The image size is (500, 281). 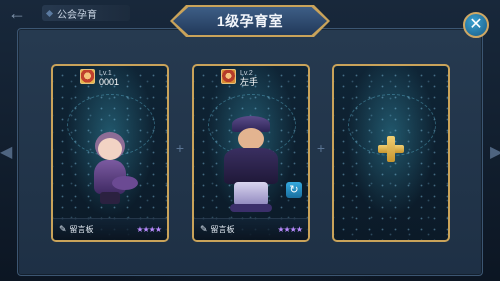 What do you see at coordinates (109, 82) in the screenshot?
I see `character-name: 0001` at bounding box center [109, 82].